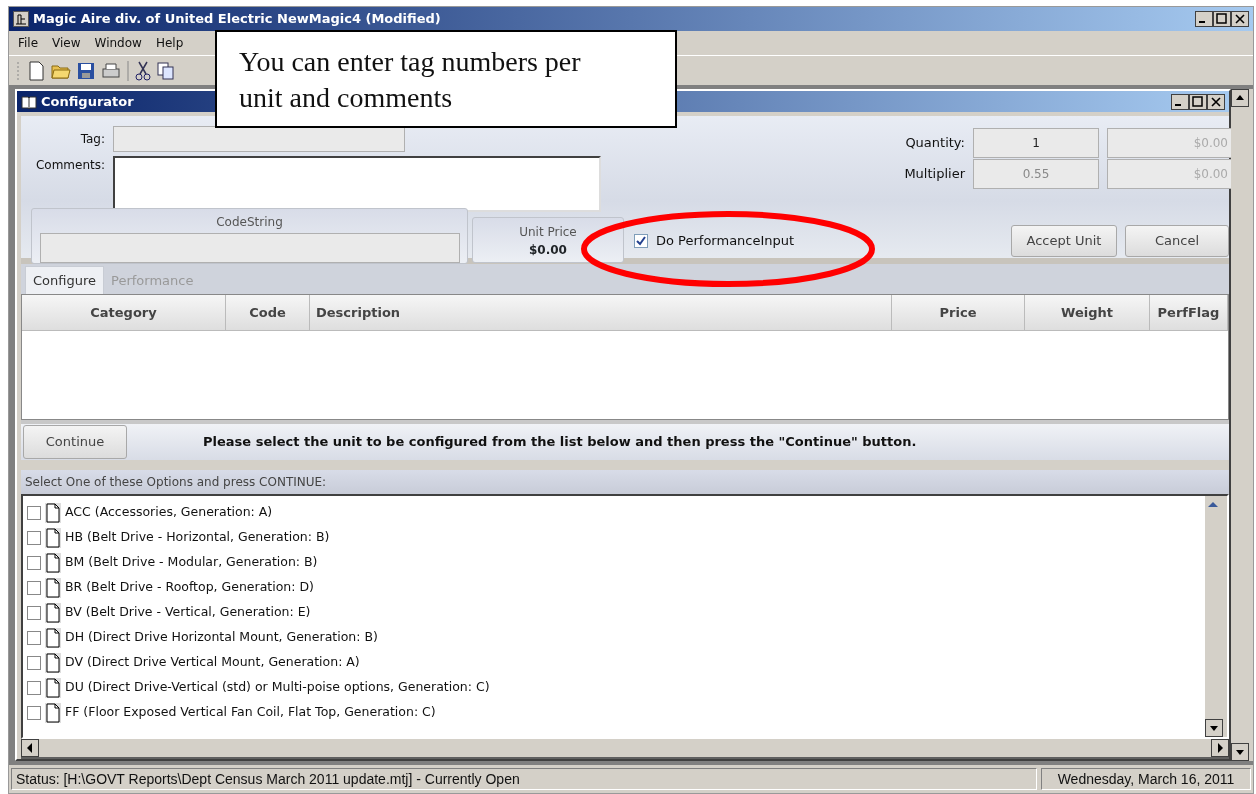  Describe the element at coordinates (188, 612) in the screenshot. I see `option-label: BV (Belt Drive - Vertical, Generation: E)` at that location.